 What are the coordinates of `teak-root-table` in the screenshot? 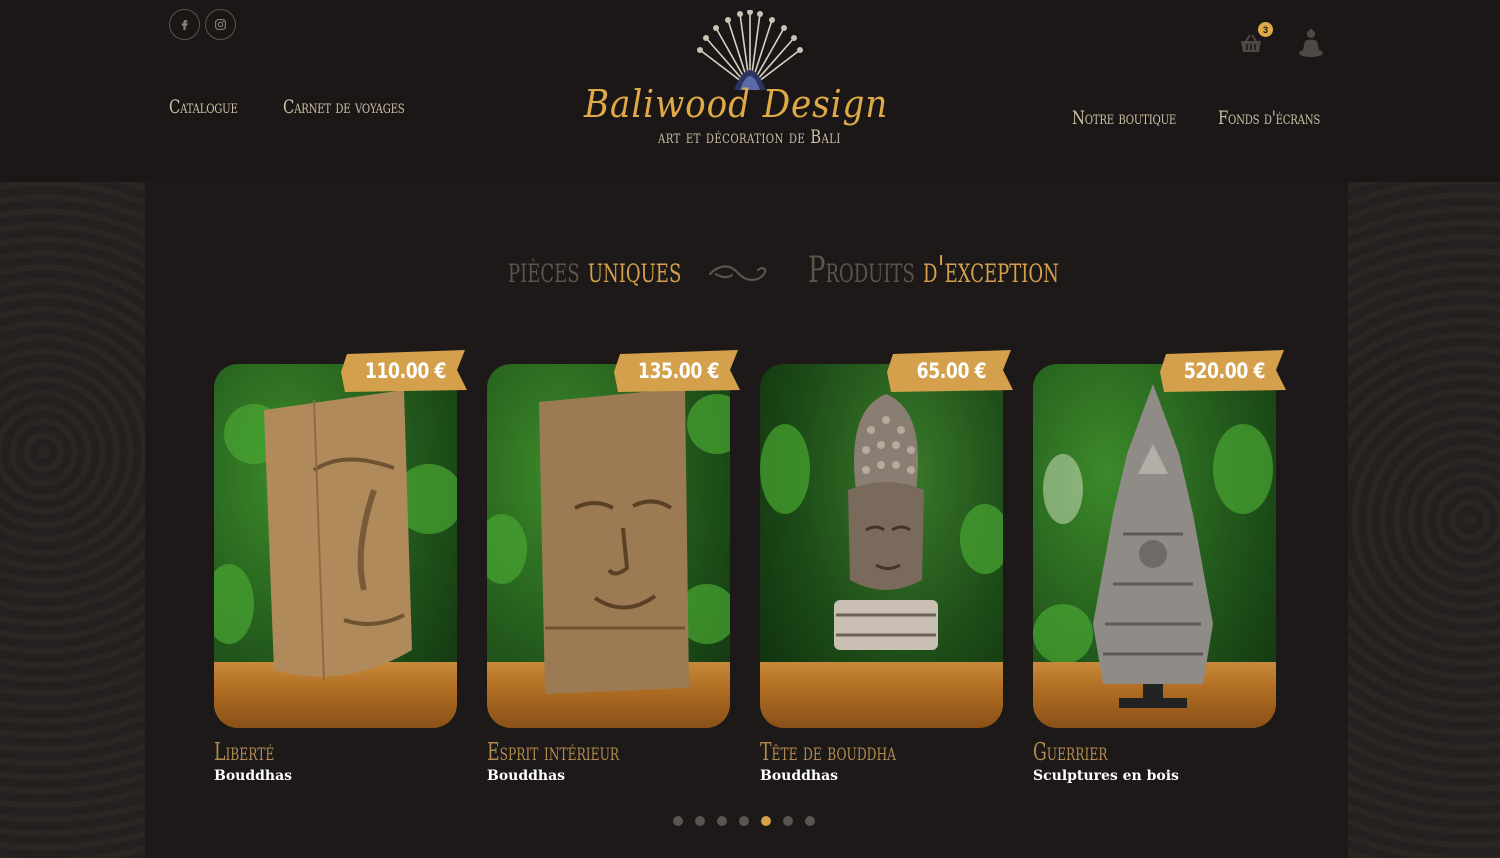 It's located at (881, 695).